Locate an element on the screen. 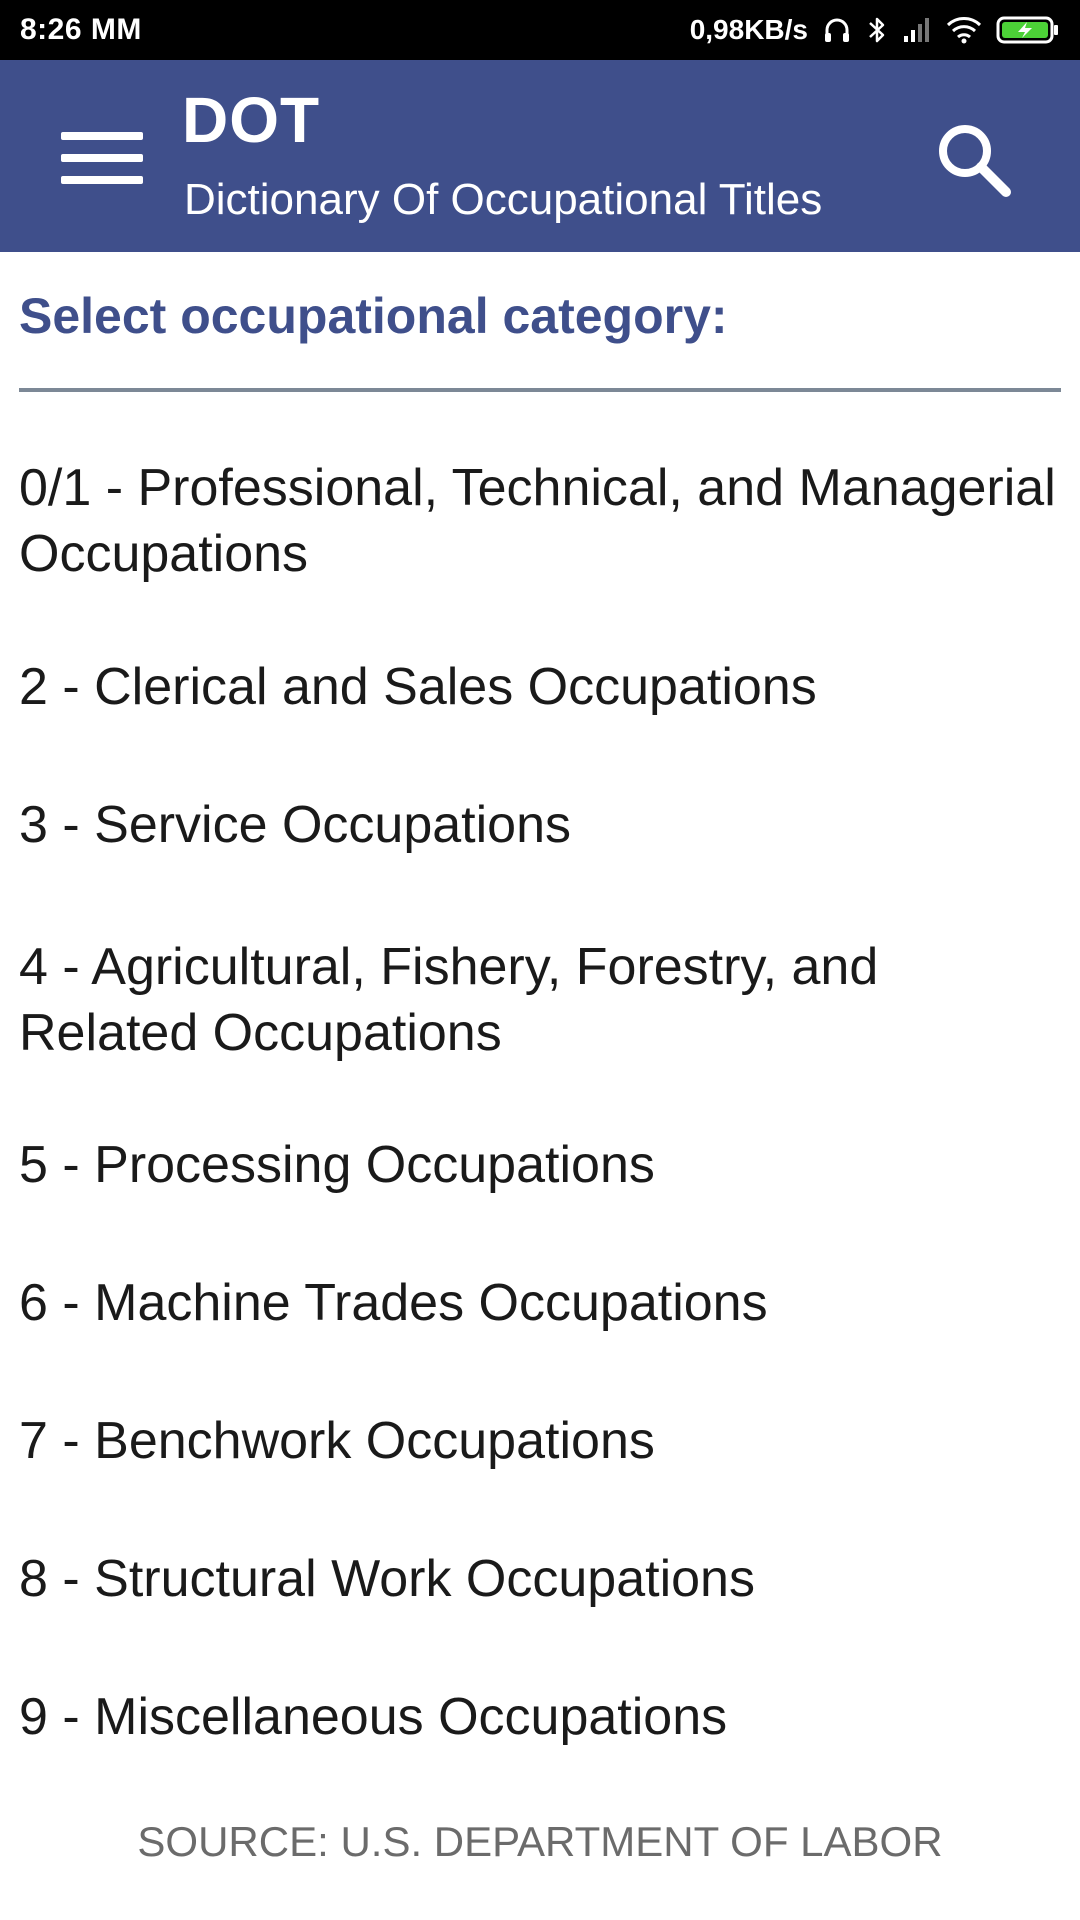  status-icons: 0,98KB/s is located at coordinates (875, 30).